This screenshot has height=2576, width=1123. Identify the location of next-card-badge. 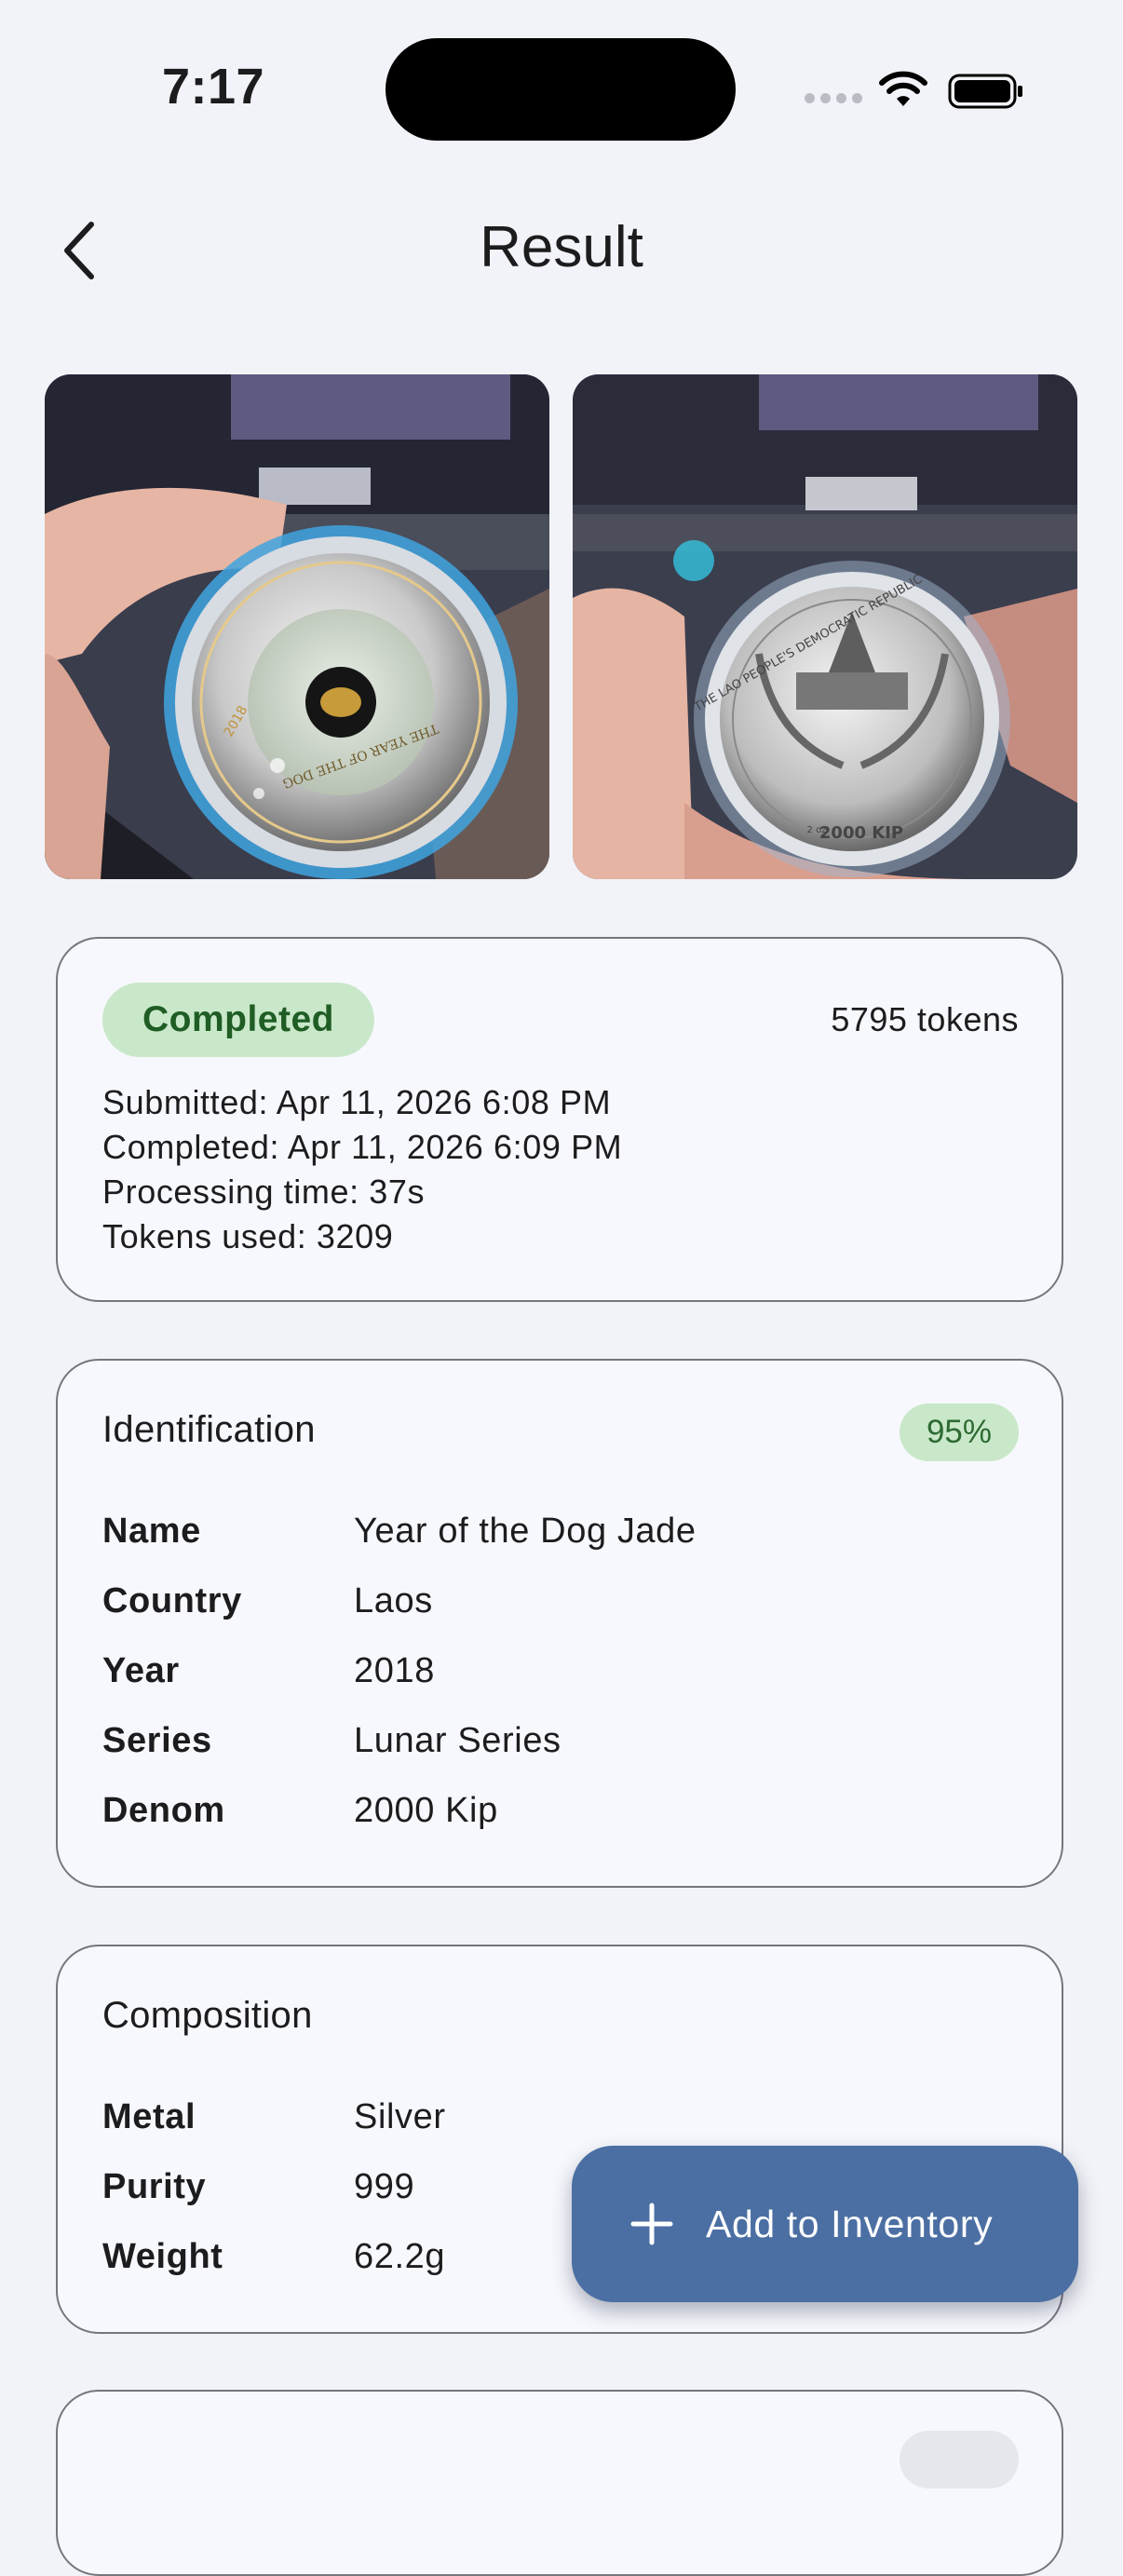
(960, 2459).